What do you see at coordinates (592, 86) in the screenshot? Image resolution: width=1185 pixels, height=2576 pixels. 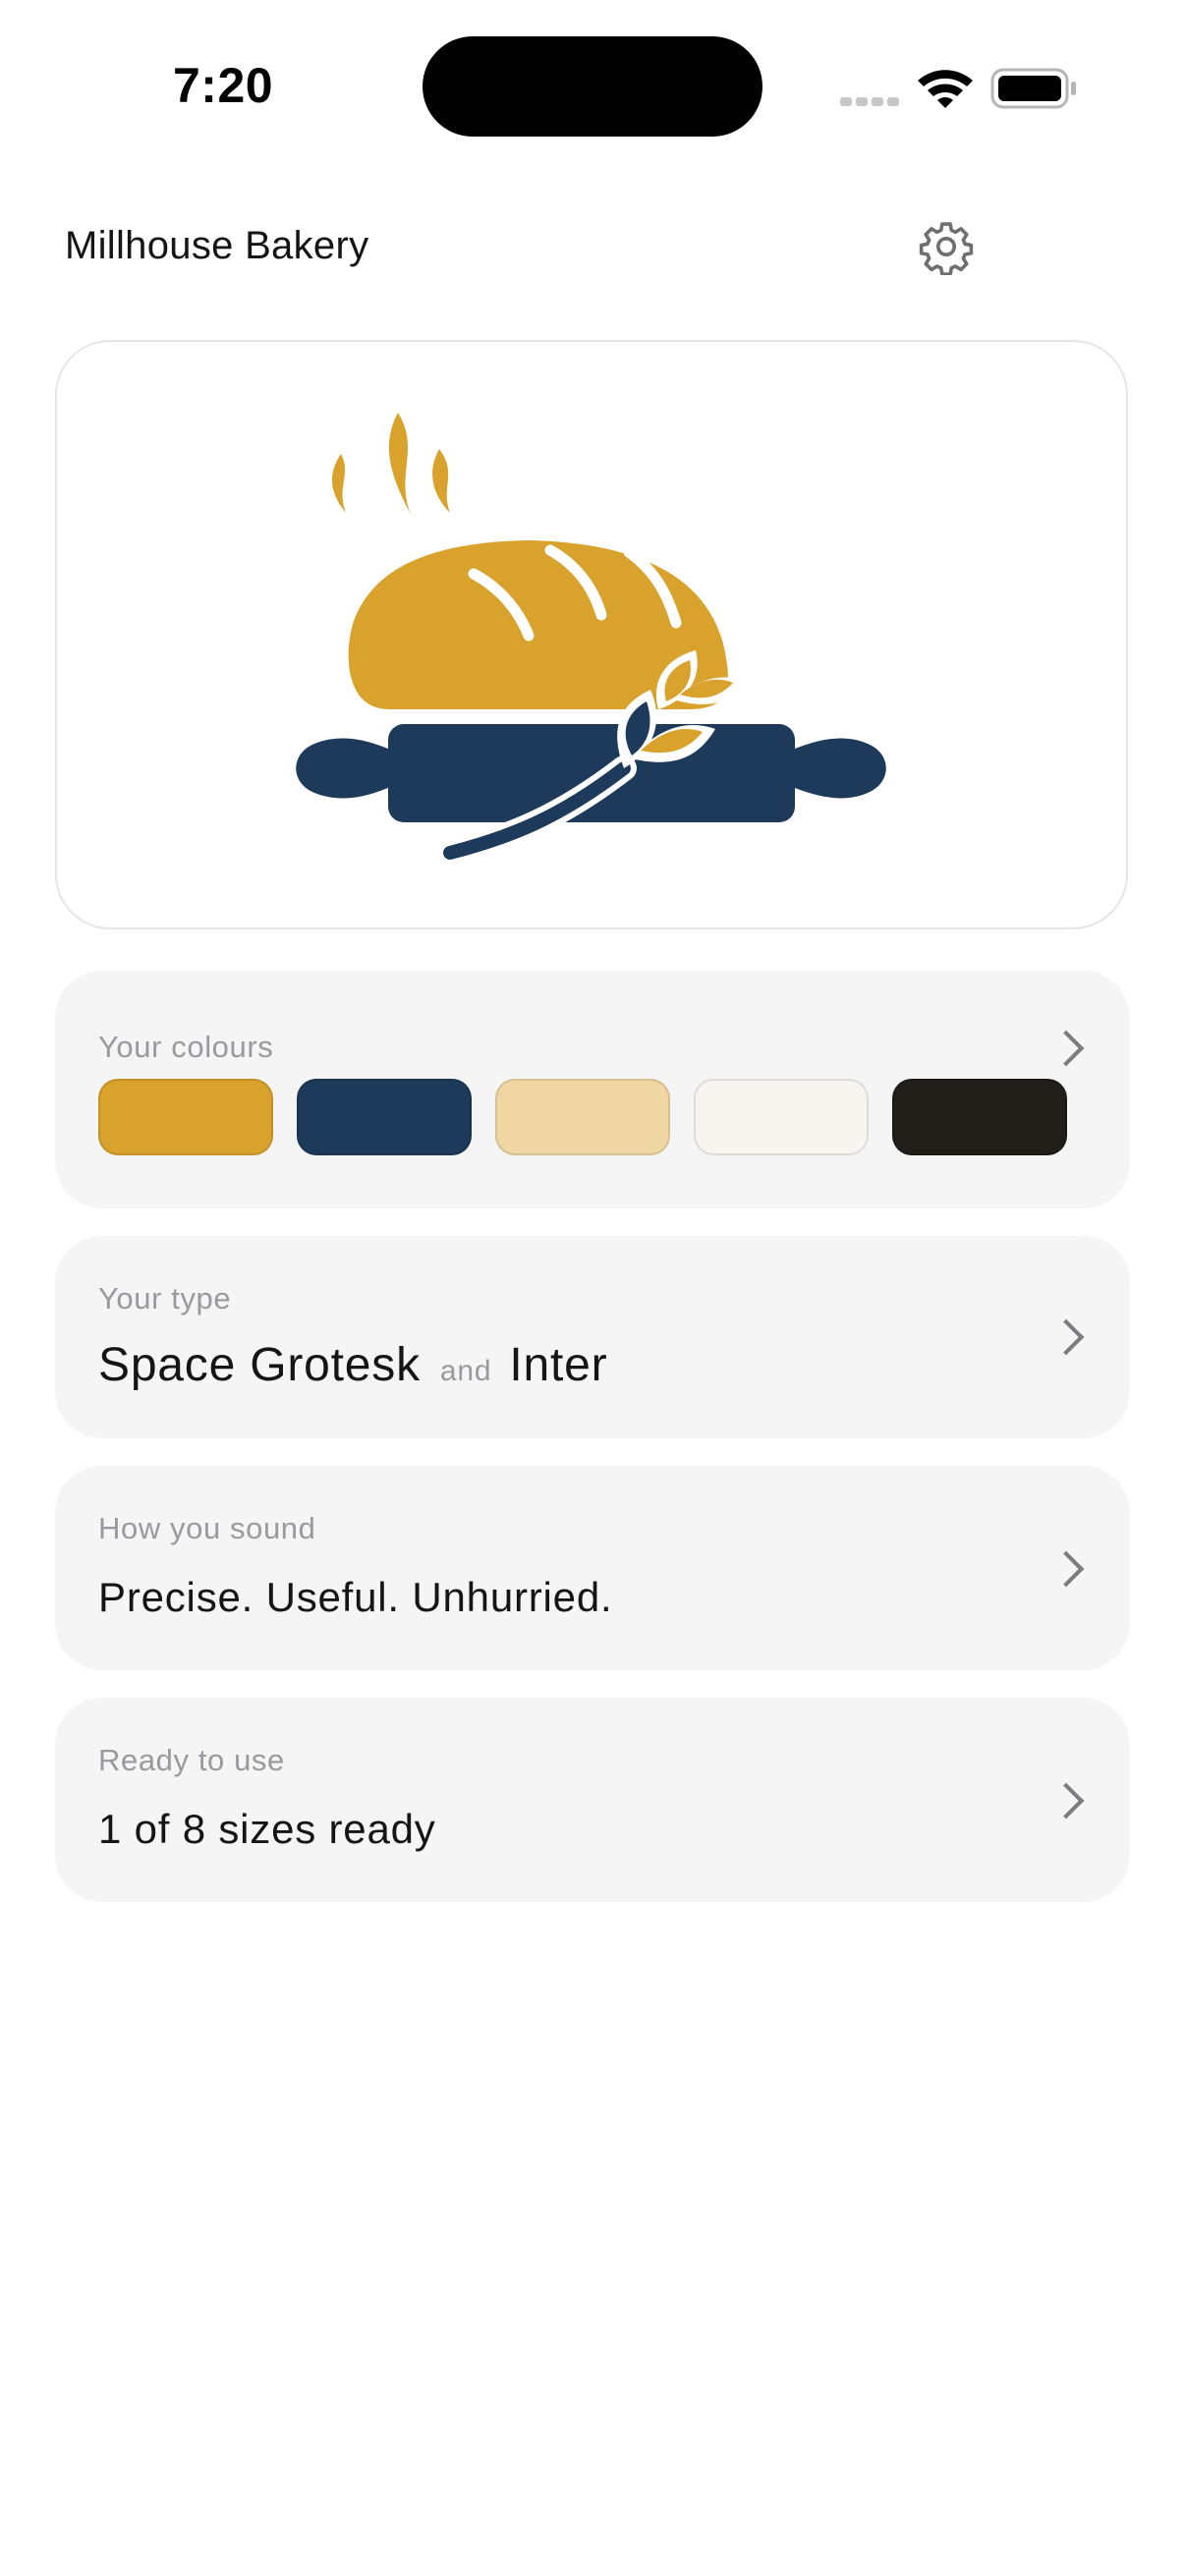 I see `dynamic-island` at bounding box center [592, 86].